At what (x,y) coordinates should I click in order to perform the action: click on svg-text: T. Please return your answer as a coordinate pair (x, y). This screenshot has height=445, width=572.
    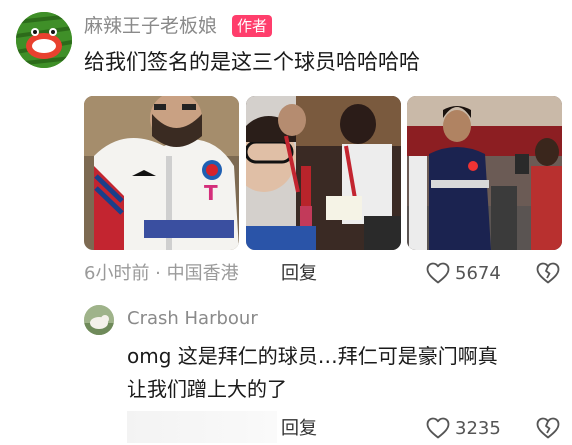
    Looking at the image, I should click on (211, 193).